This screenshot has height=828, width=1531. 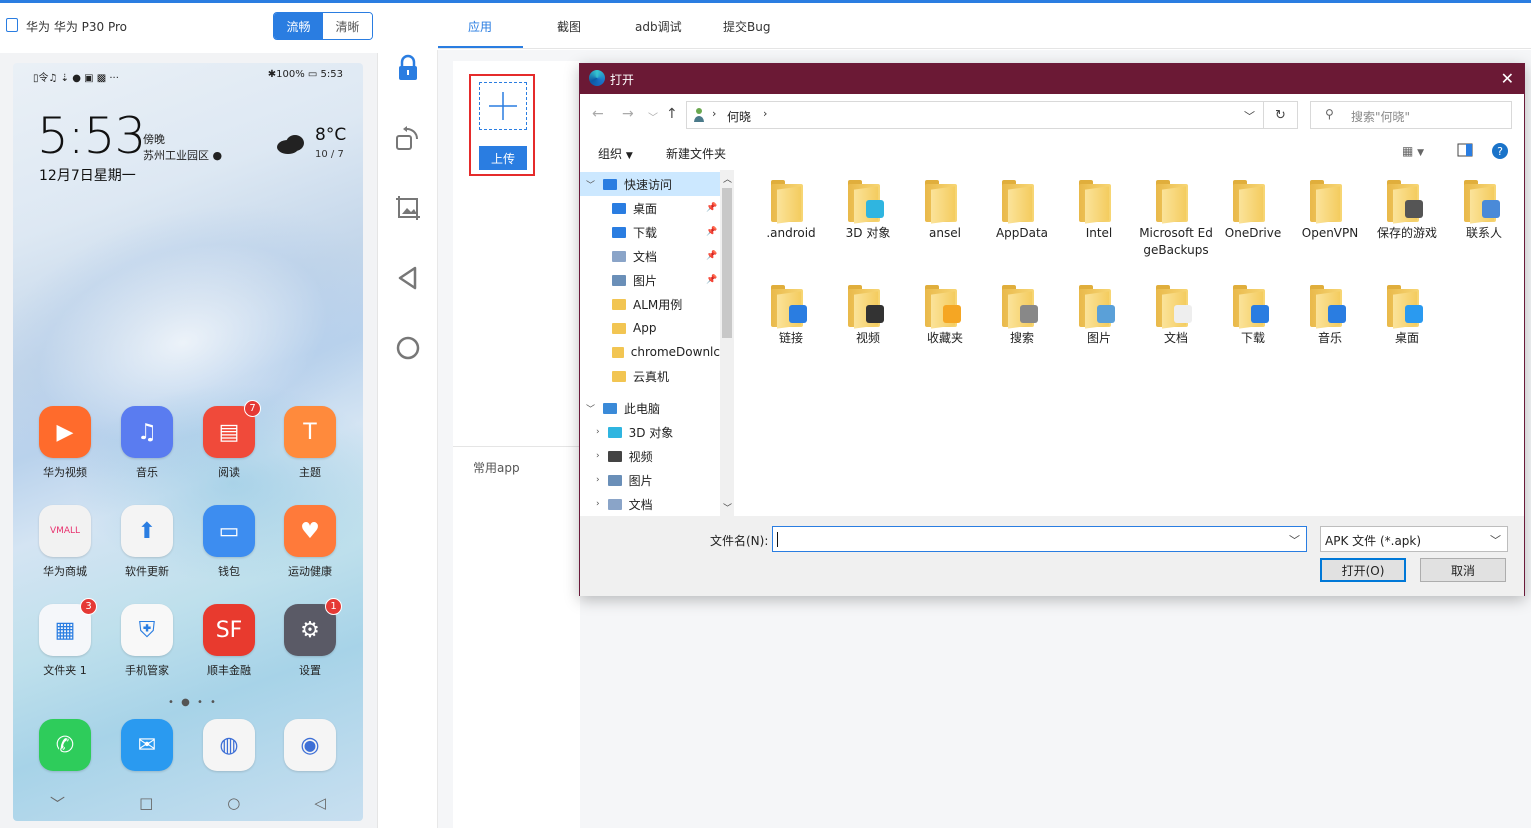 I want to click on filetype-select: APK 文件 (*.apk) ﹀, so click(x=1414, y=539).